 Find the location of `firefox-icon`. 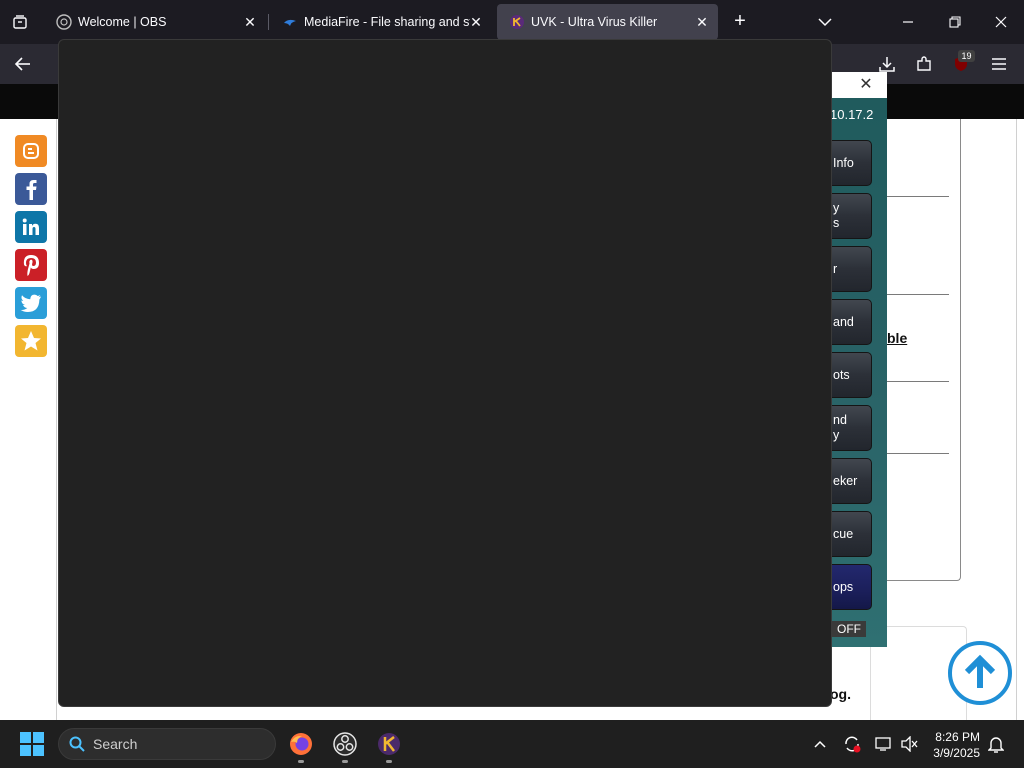

firefox-icon is located at coordinates (301, 744).